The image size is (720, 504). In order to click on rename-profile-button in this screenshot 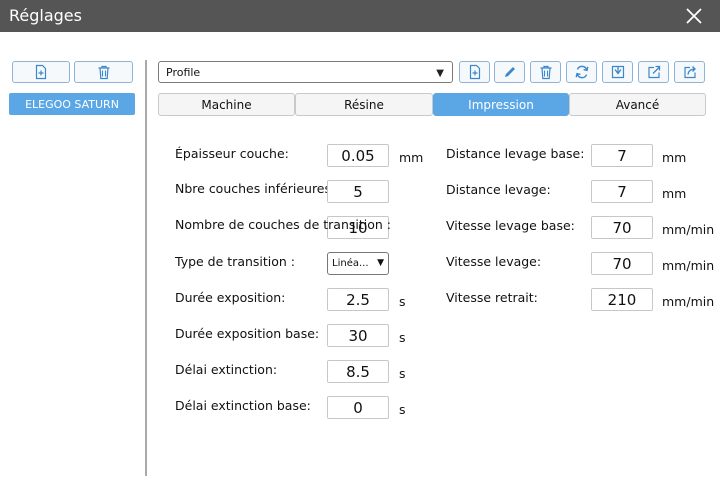, I will do `click(509, 72)`.